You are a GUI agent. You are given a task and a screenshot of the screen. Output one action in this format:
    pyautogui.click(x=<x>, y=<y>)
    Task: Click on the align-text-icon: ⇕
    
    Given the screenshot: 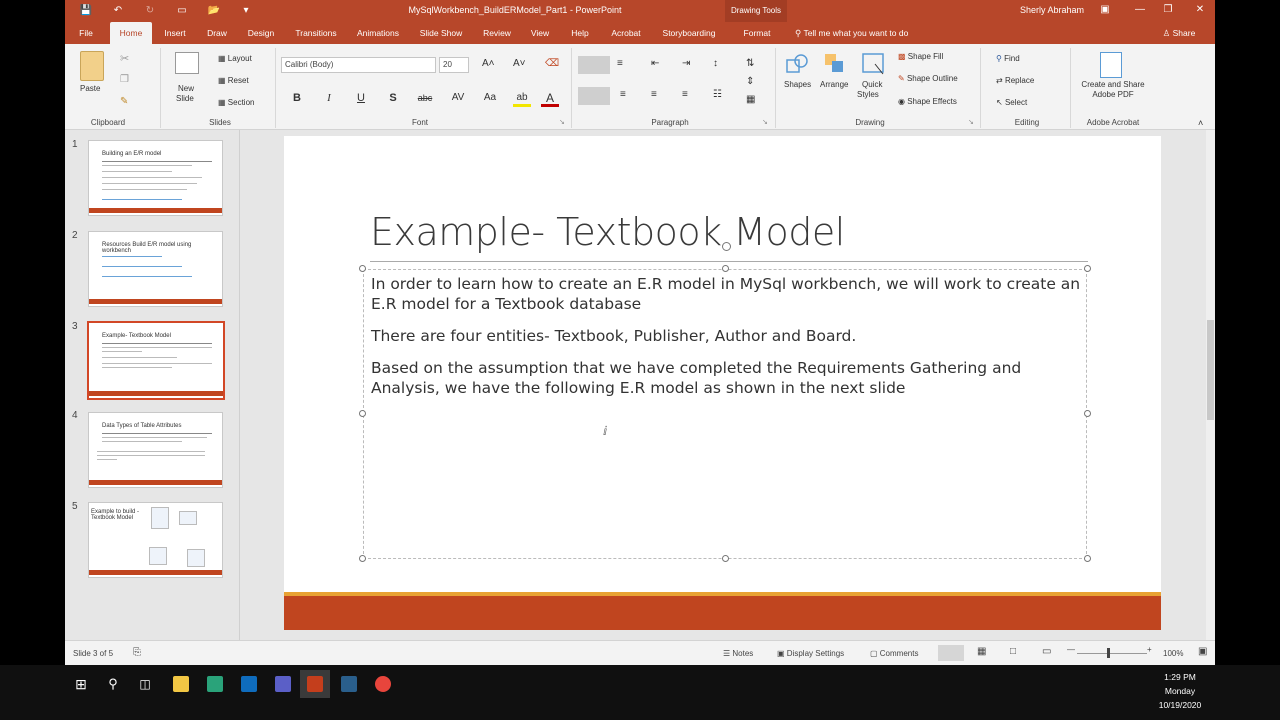 What is the action you would take?
    pyautogui.click(x=750, y=81)
    